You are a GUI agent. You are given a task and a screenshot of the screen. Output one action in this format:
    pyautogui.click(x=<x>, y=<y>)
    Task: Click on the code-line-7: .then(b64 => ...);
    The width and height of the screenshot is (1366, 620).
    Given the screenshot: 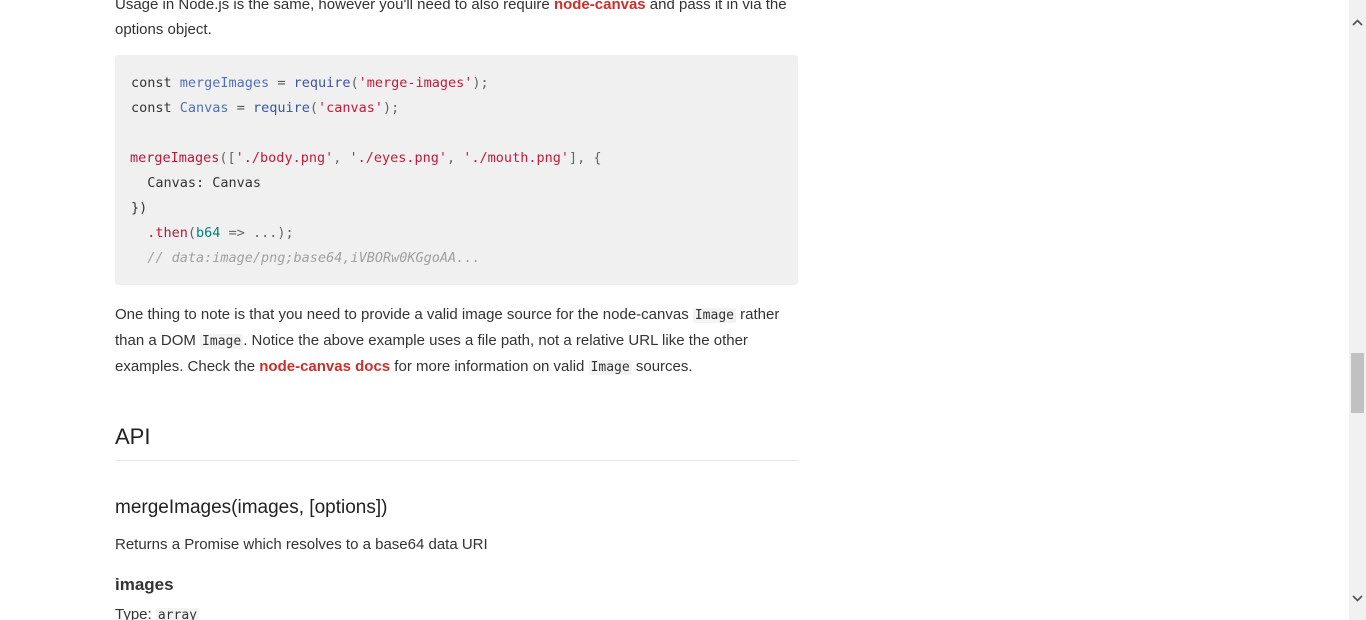 What is the action you would take?
    pyautogui.click(x=220, y=233)
    